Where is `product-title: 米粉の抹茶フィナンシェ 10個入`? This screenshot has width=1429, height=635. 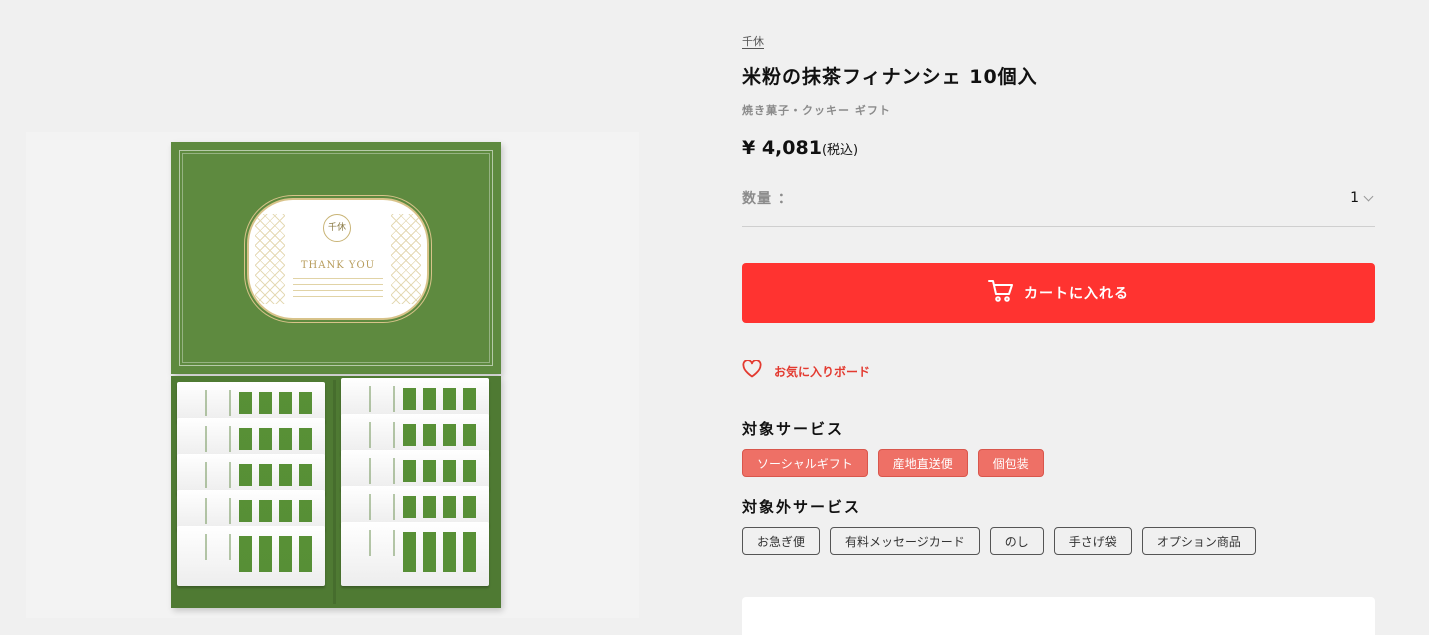 product-title: 米粉の抹茶フィナンシェ 10個入 is located at coordinates (890, 77).